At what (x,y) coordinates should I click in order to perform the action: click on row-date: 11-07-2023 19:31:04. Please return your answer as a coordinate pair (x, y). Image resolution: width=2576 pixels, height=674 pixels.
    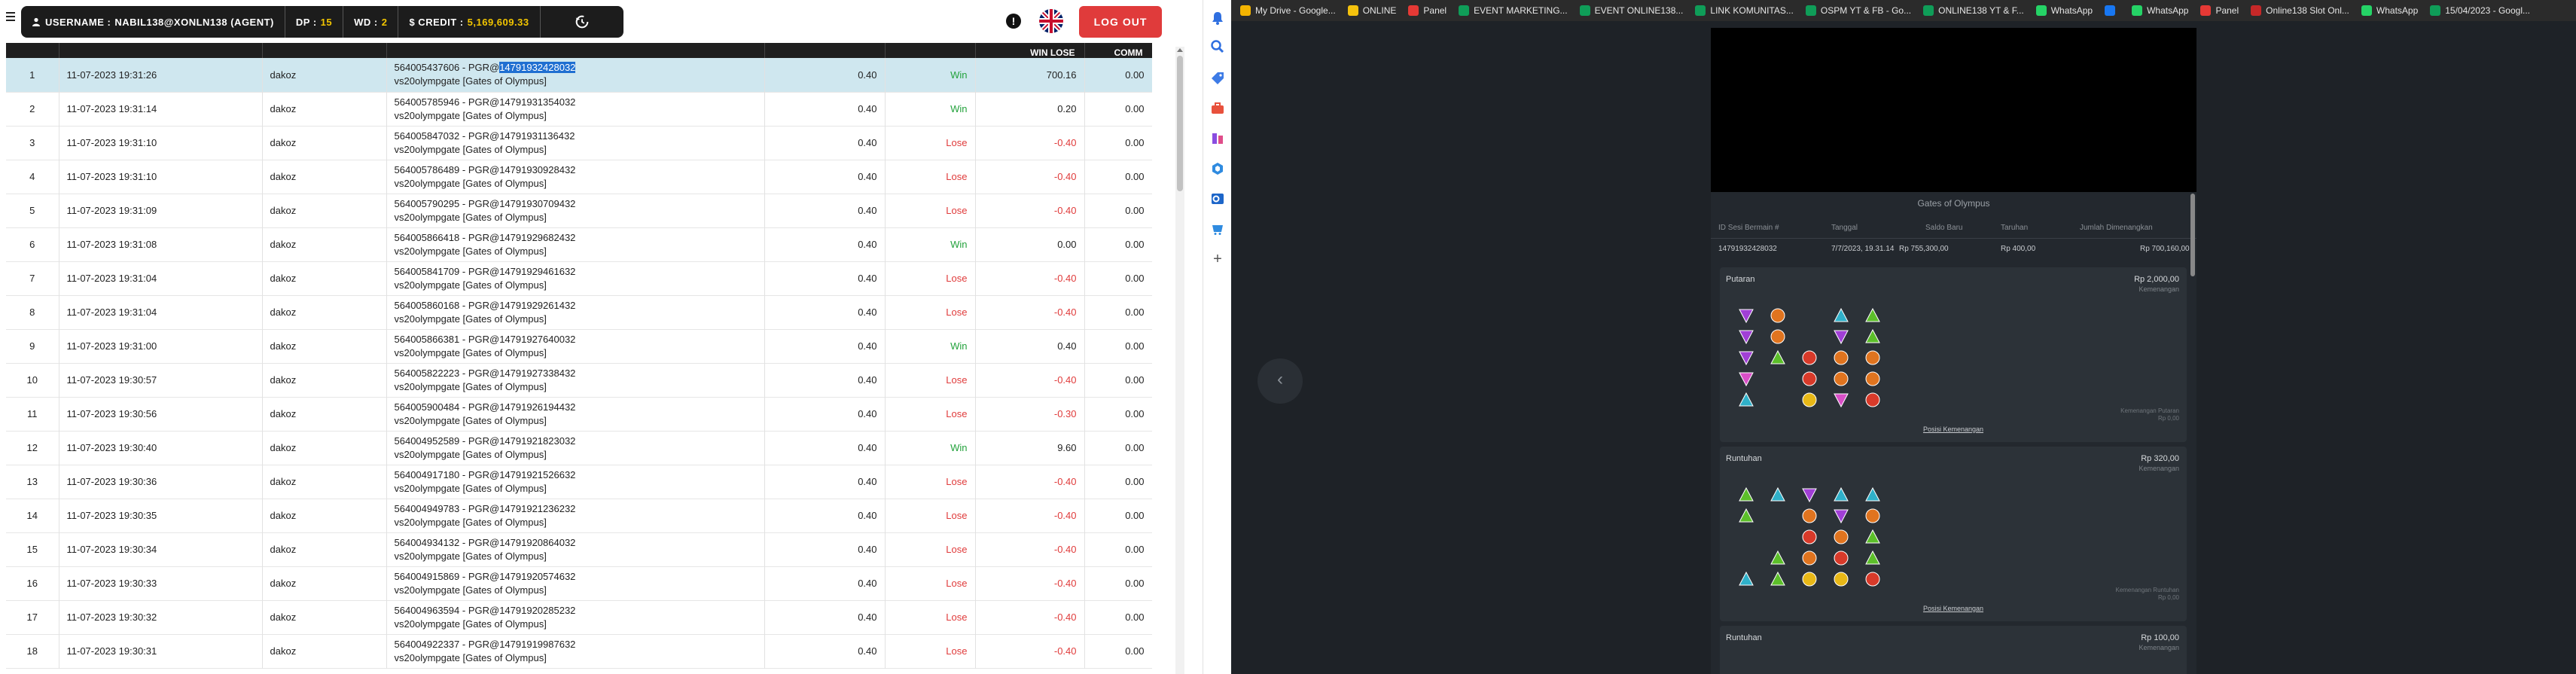
    Looking at the image, I should click on (161, 312).